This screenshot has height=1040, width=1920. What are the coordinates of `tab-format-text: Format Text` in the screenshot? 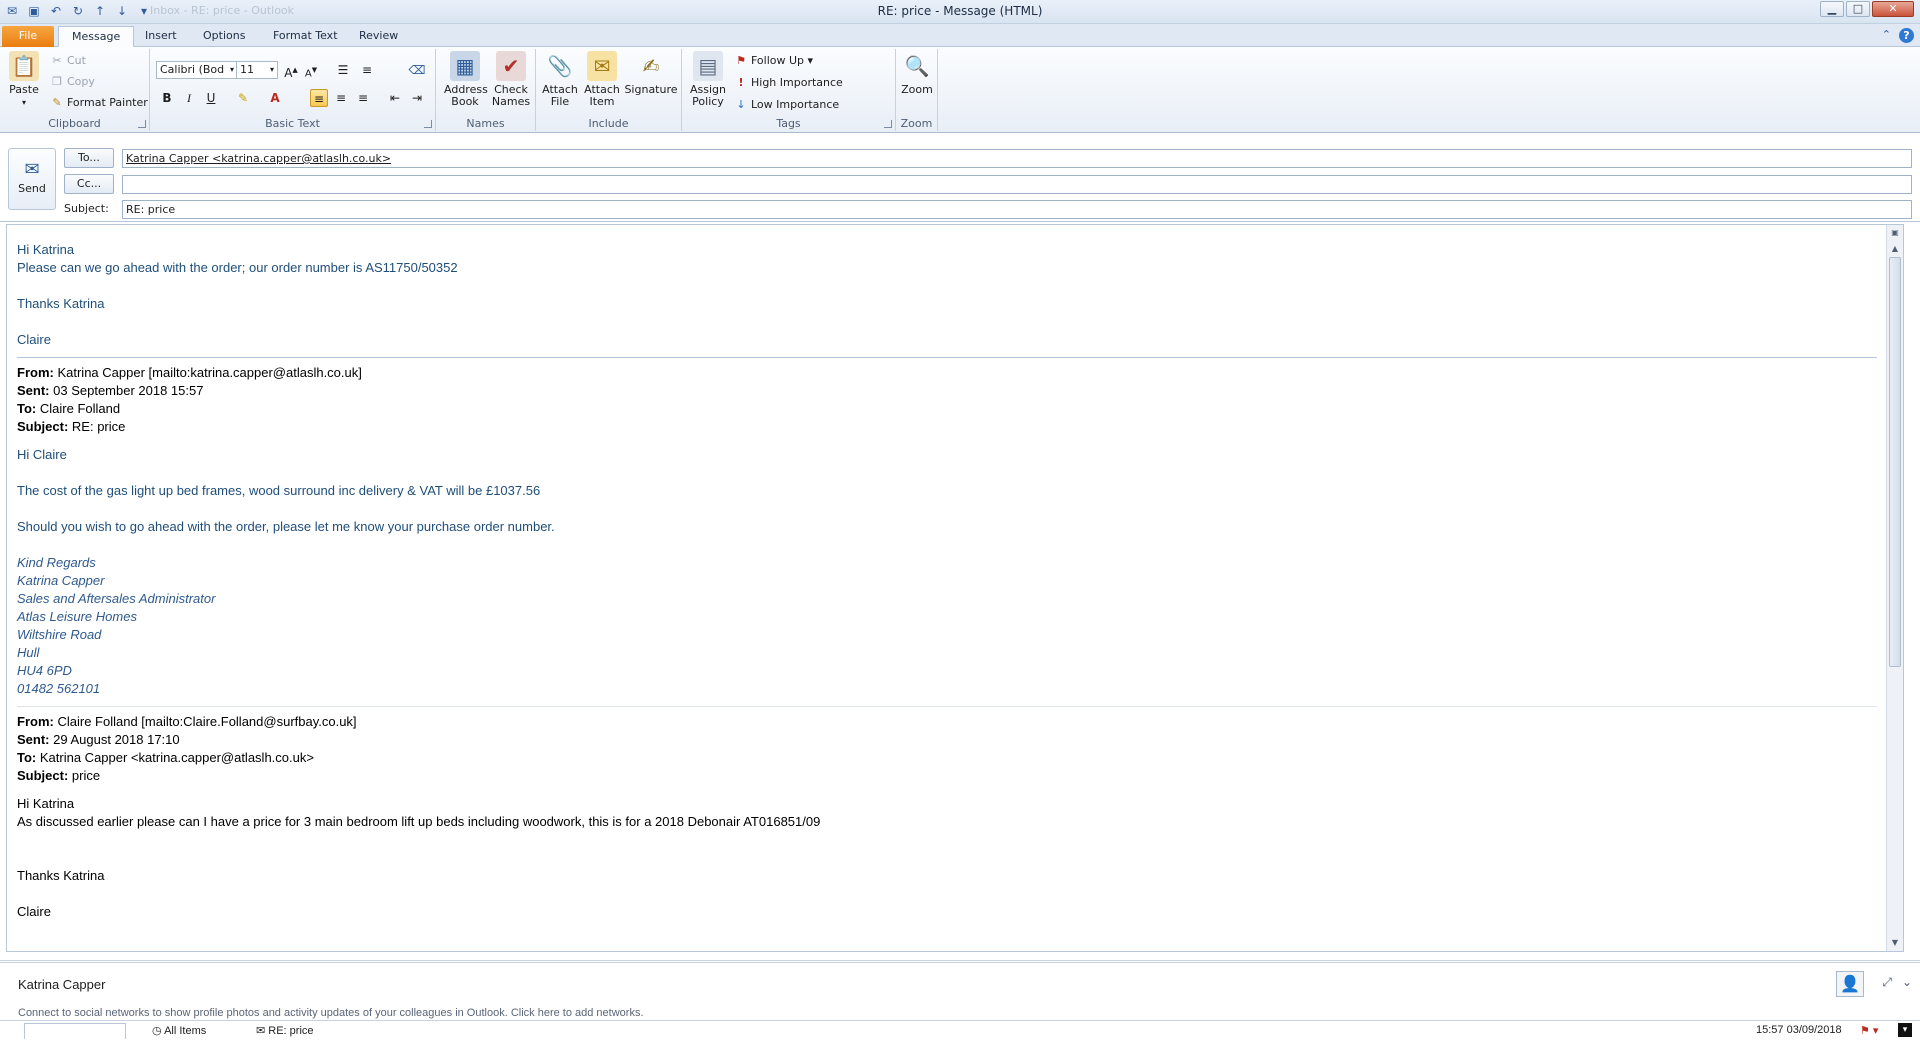 It's located at (305, 36).